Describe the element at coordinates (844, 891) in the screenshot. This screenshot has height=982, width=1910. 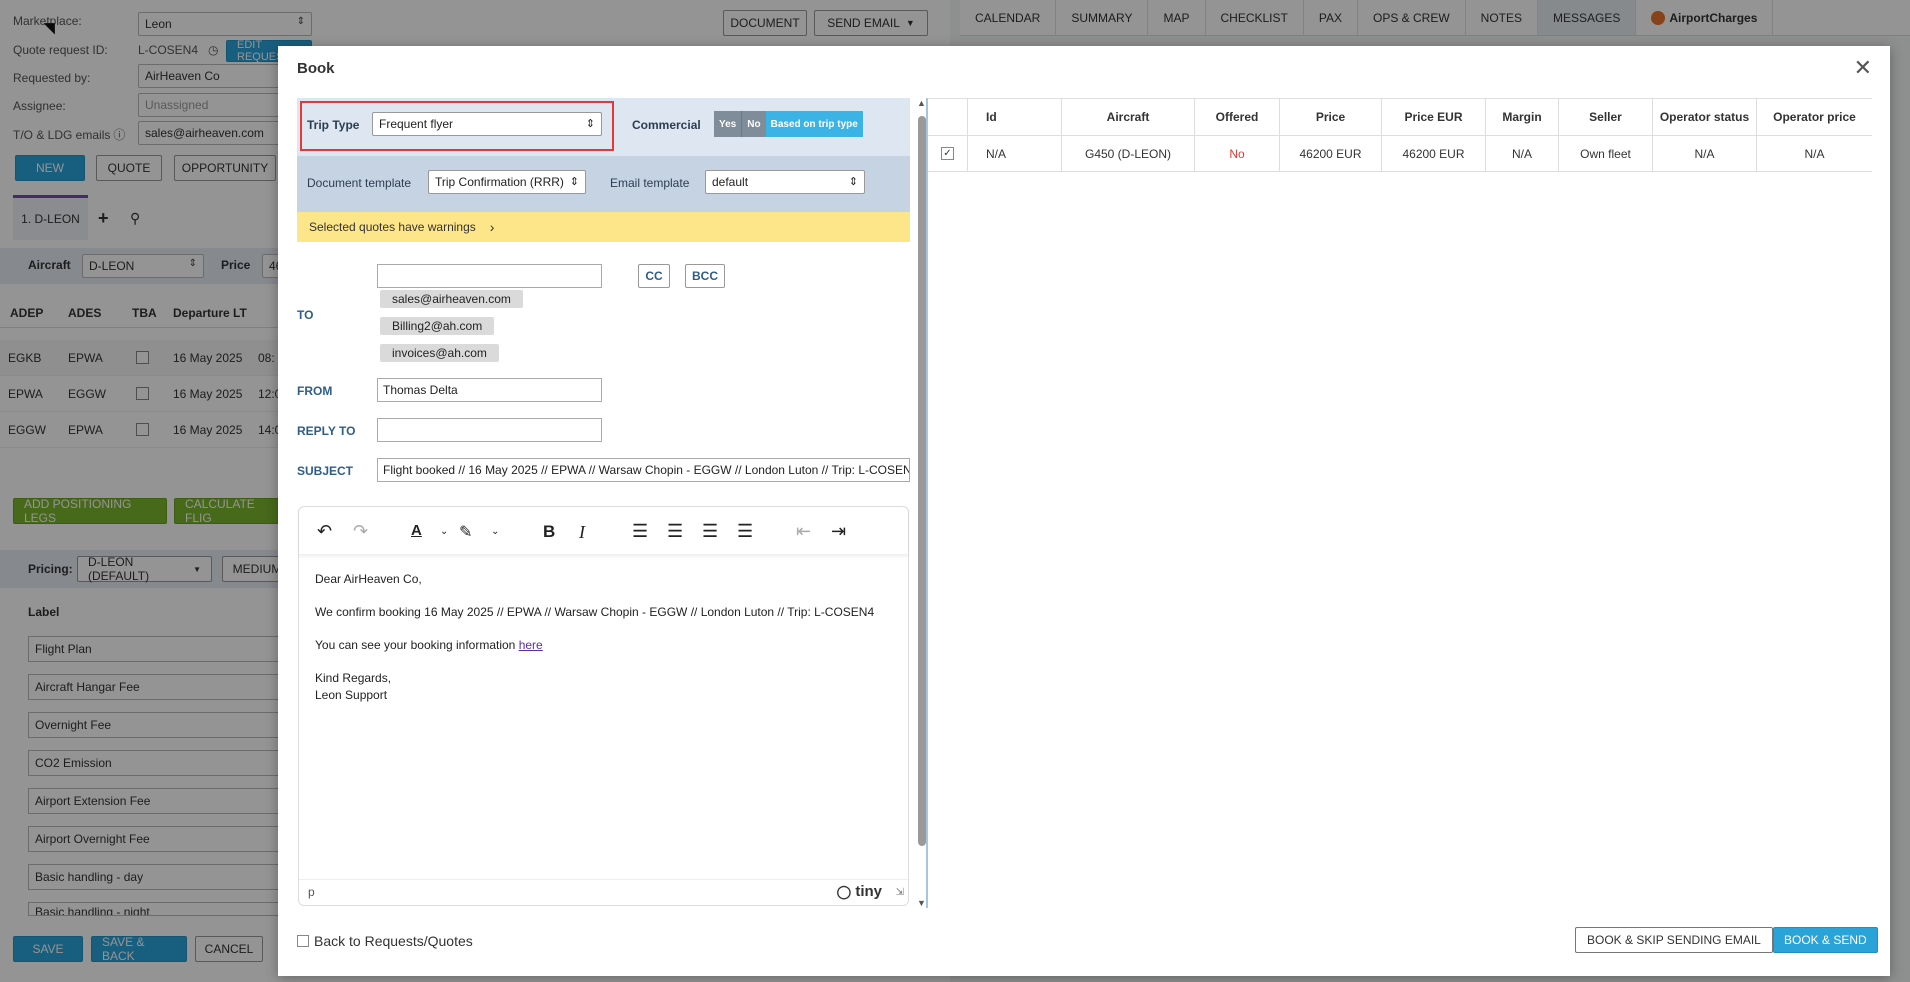
I see `tiny-logo-icon: ◯` at that location.